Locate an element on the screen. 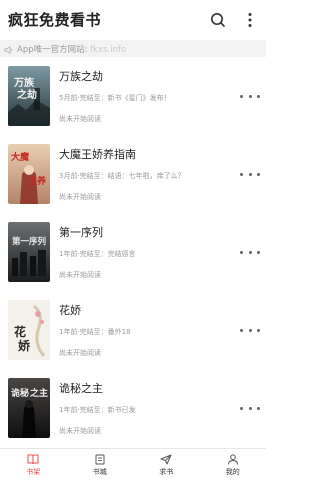 The width and height of the screenshot is (320, 480). book-title: 大魔王娇养指南 is located at coordinates (97, 154).